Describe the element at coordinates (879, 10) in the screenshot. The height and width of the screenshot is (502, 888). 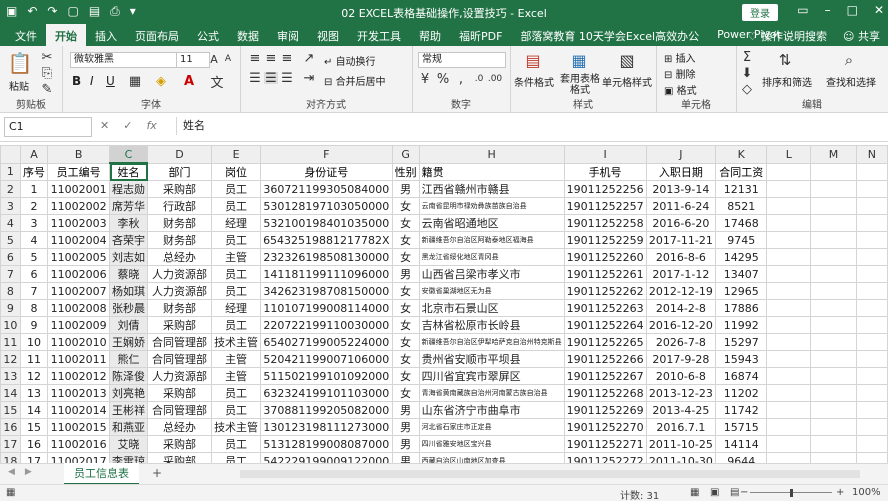
I see `close-icon: ✕` at that location.